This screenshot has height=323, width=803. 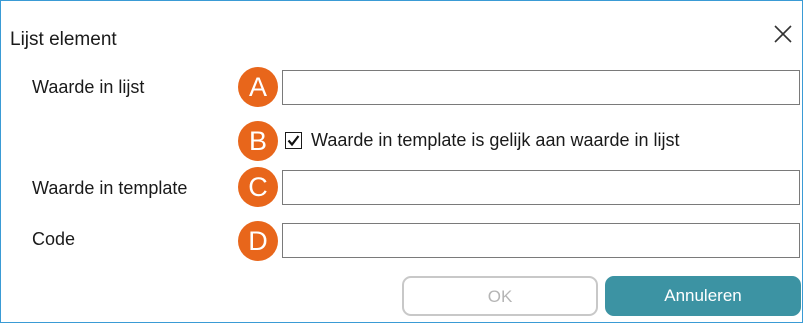 What do you see at coordinates (541, 187) in the screenshot?
I see `waarde-in-template-input` at bounding box center [541, 187].